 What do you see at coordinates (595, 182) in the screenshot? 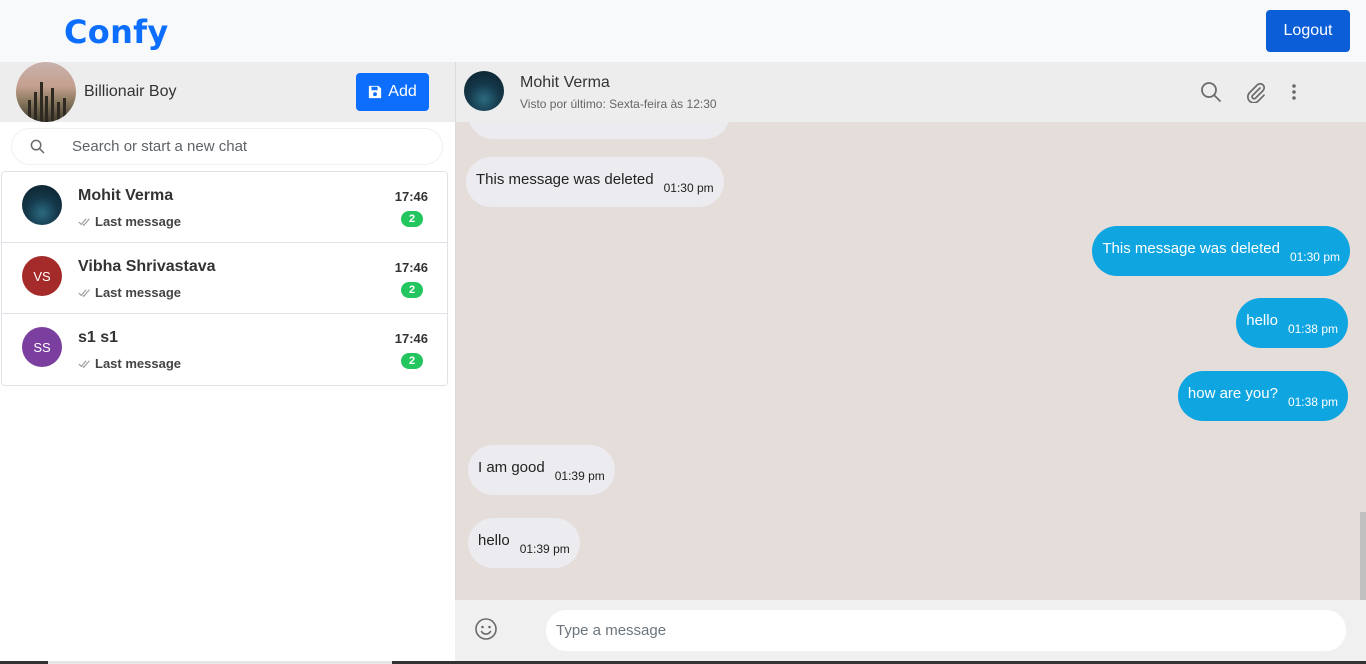
I see `message-bubble-incoming: This message was deleted 01:30 pm` at bounding box center [595, 182].